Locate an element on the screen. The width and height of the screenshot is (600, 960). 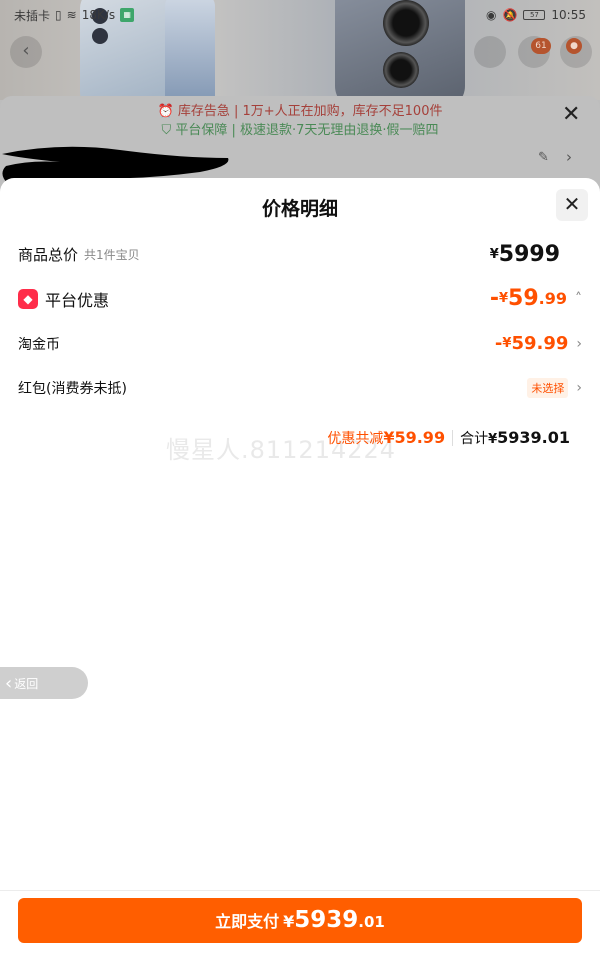
pay-amount-dec: .01 is located at coordinates (371, 922).